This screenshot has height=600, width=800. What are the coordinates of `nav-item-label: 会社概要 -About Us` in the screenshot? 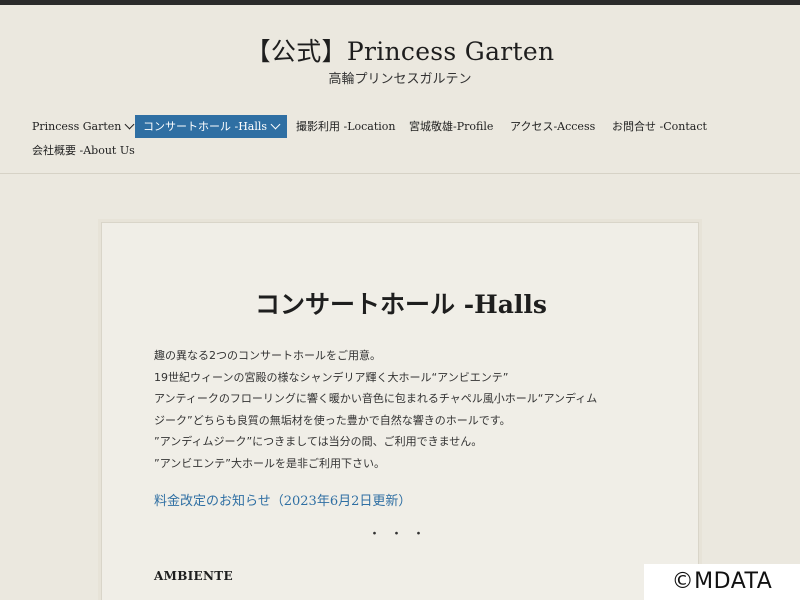 It's located at (83, 150).